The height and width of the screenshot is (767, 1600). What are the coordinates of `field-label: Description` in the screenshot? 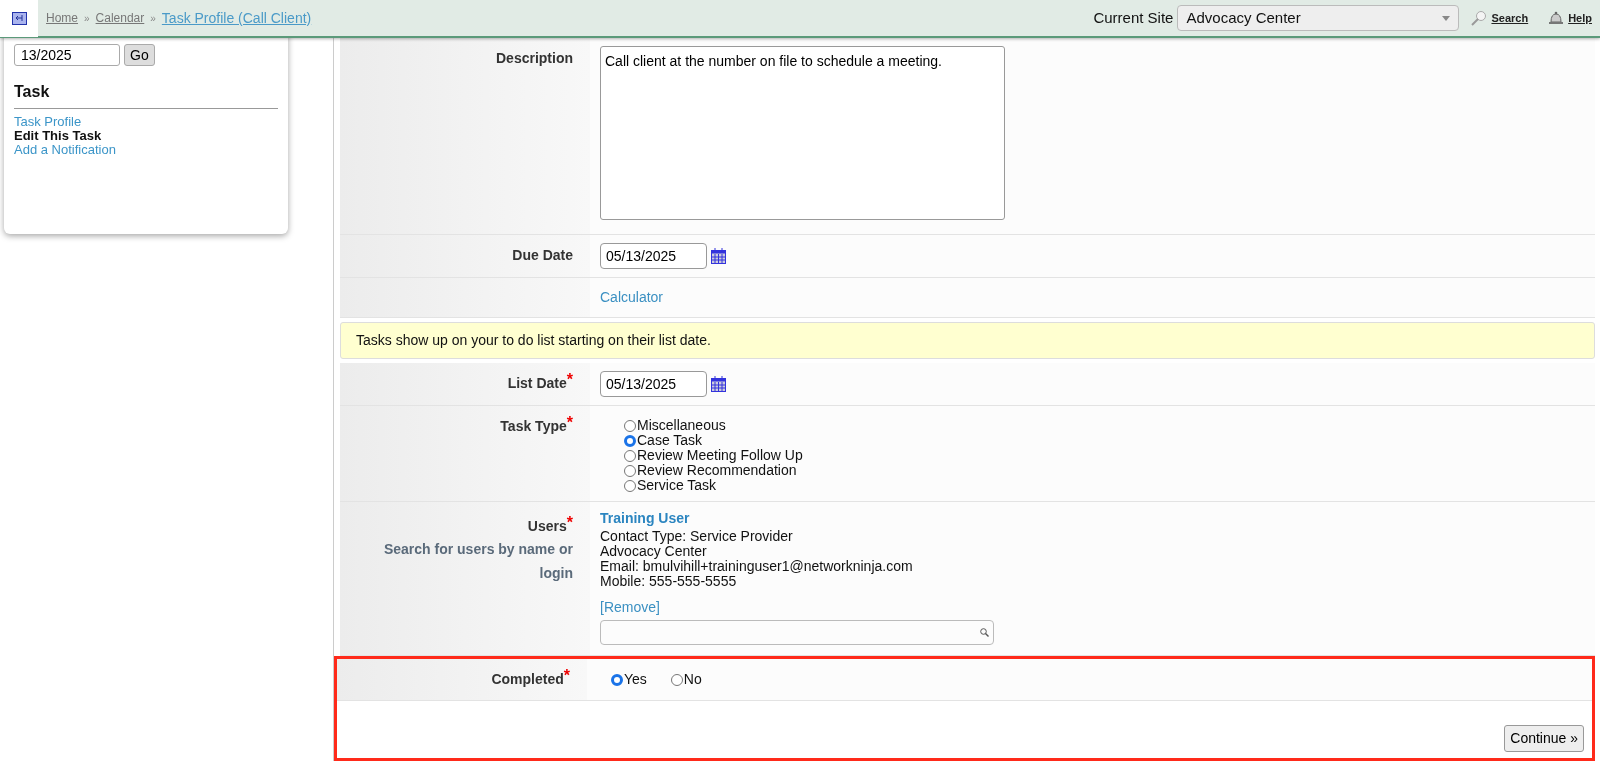 It's located at (534, 58).